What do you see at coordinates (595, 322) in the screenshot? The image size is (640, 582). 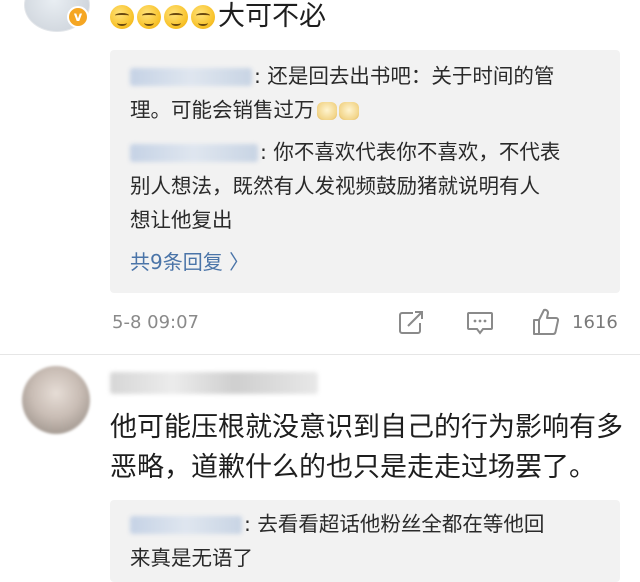 I see `like-count: 1616` at bounding box center [595, 322].